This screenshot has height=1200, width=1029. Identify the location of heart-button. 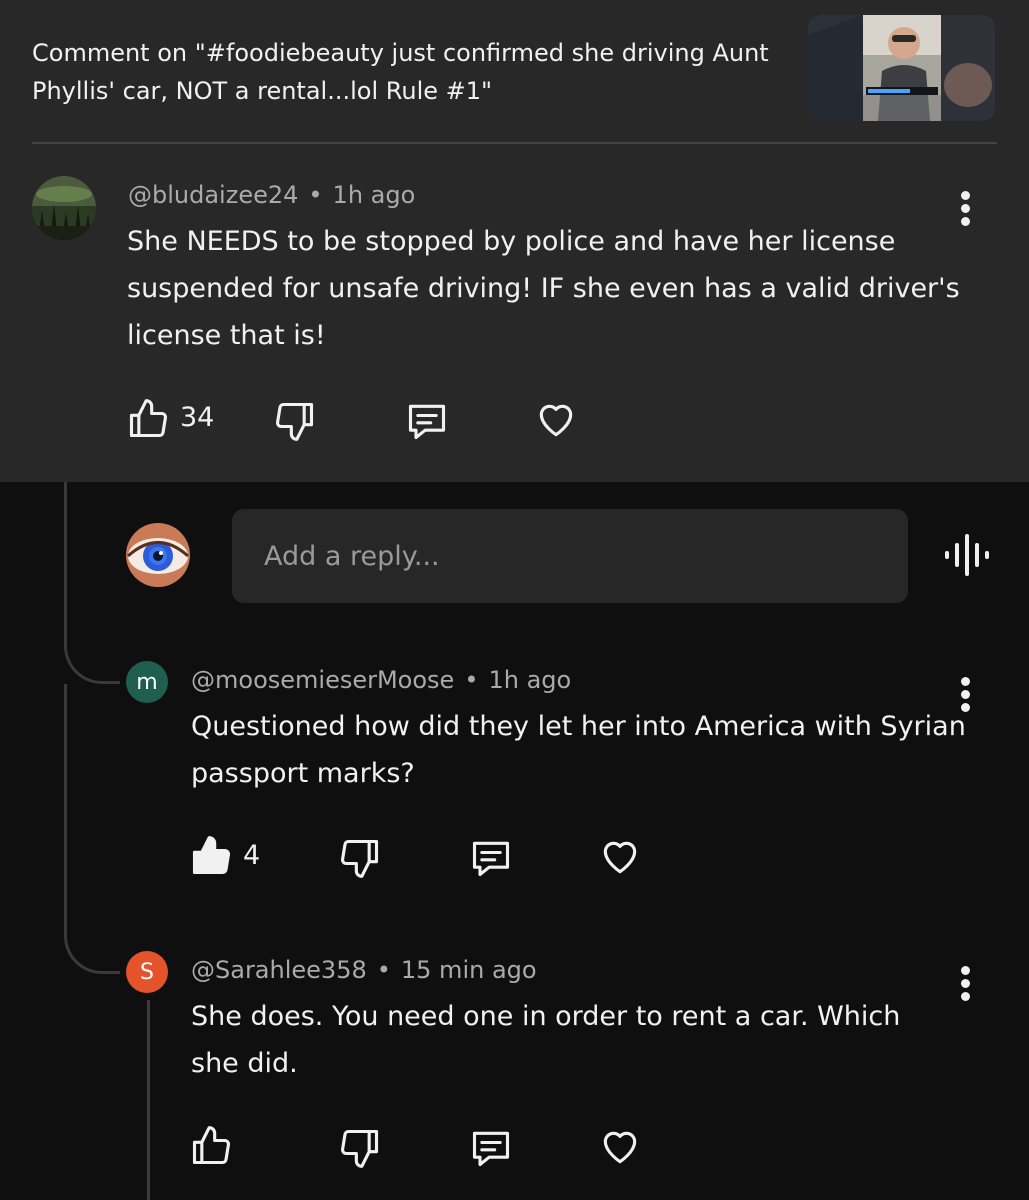
(556, 422).